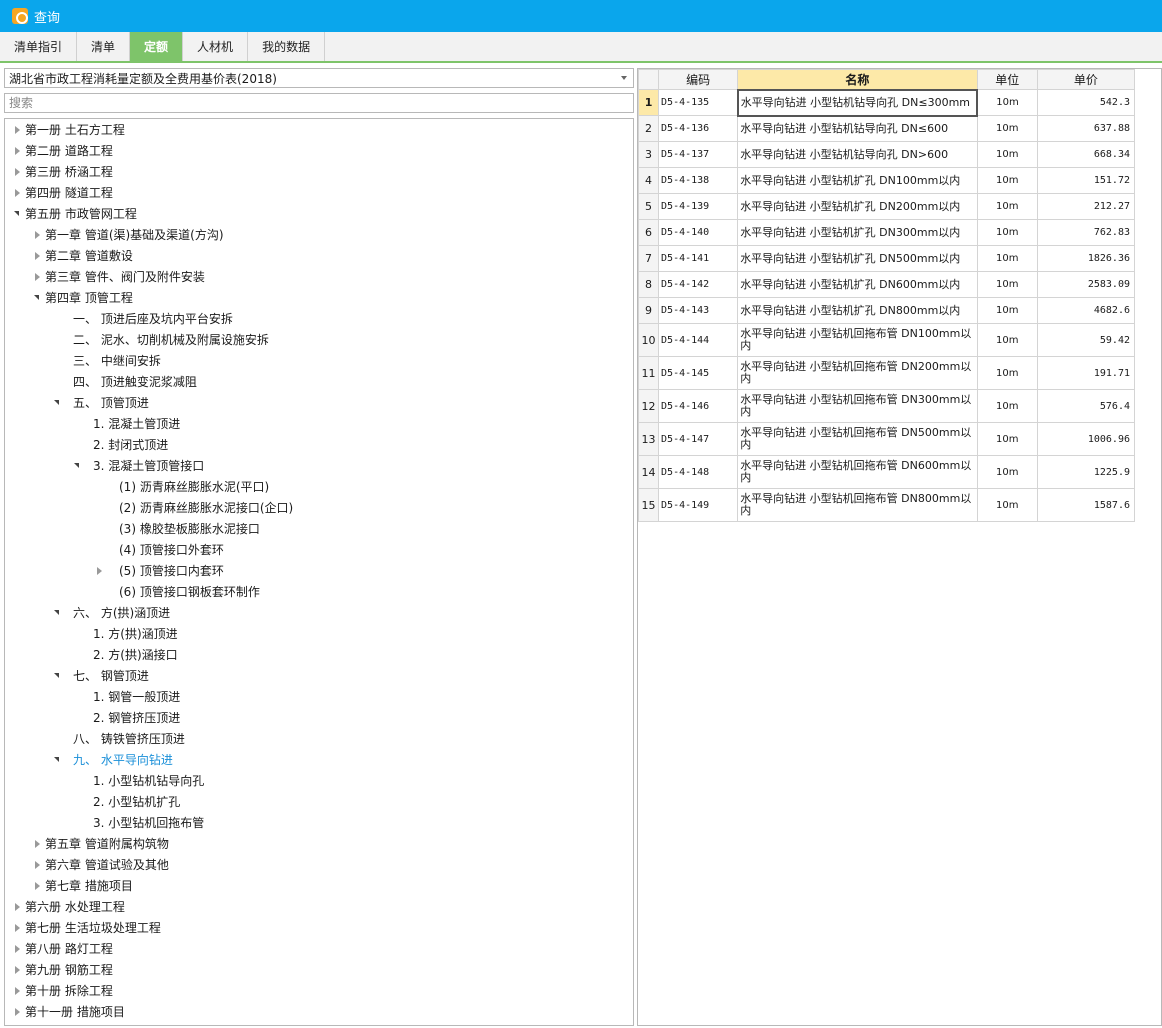 Image resolution: width=1162 pixels, height=1028 pixels. I want to click on cell-code: D5-4-136, so click(698, 128).